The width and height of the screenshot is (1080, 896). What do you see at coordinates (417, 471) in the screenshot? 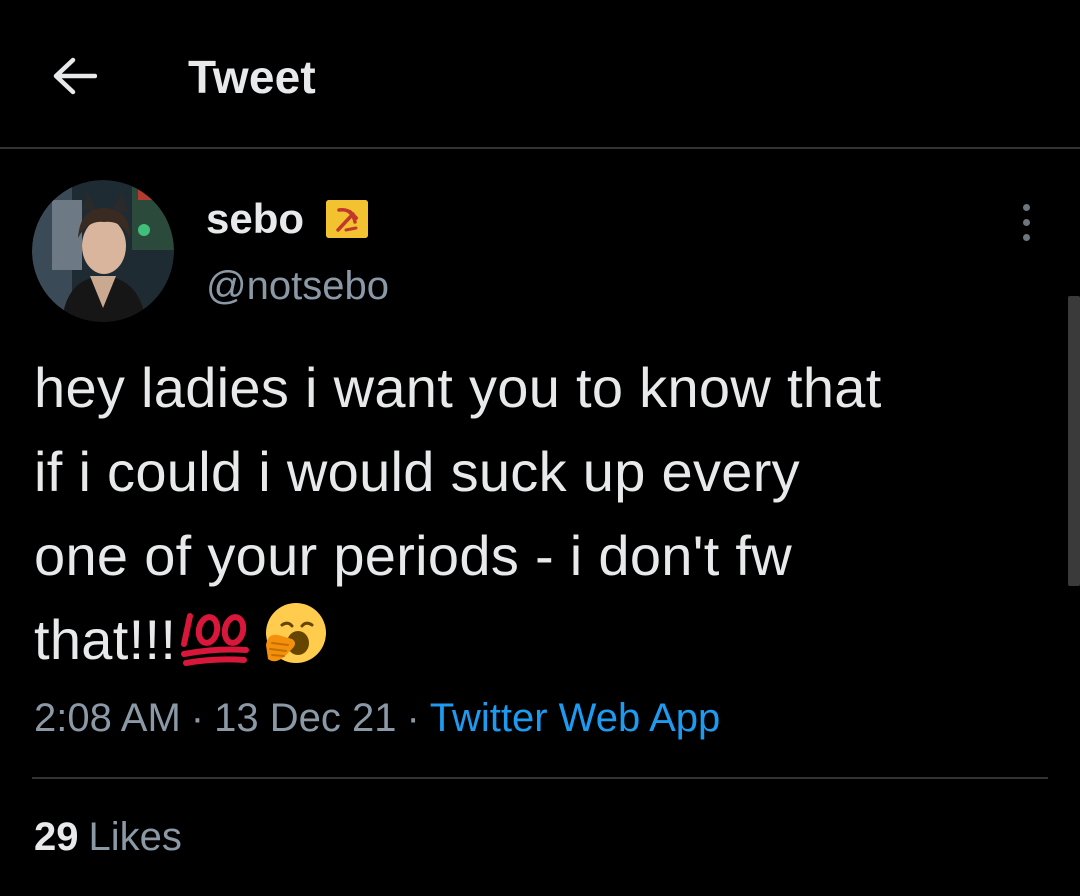
I see `tweet-line: if i could i would suck up every` at bounding box center [417, 471].